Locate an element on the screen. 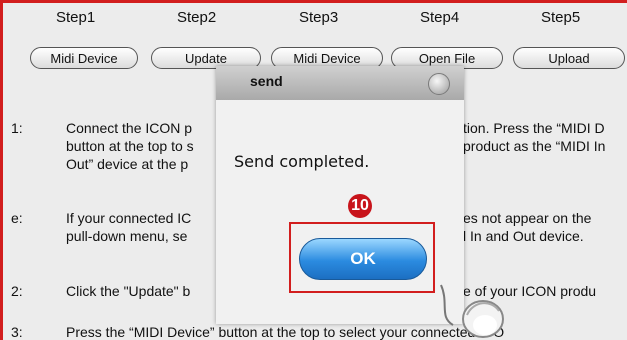 This screenshot has height=340, width=627. note-marker: e: is located at coordinates (17, 218).